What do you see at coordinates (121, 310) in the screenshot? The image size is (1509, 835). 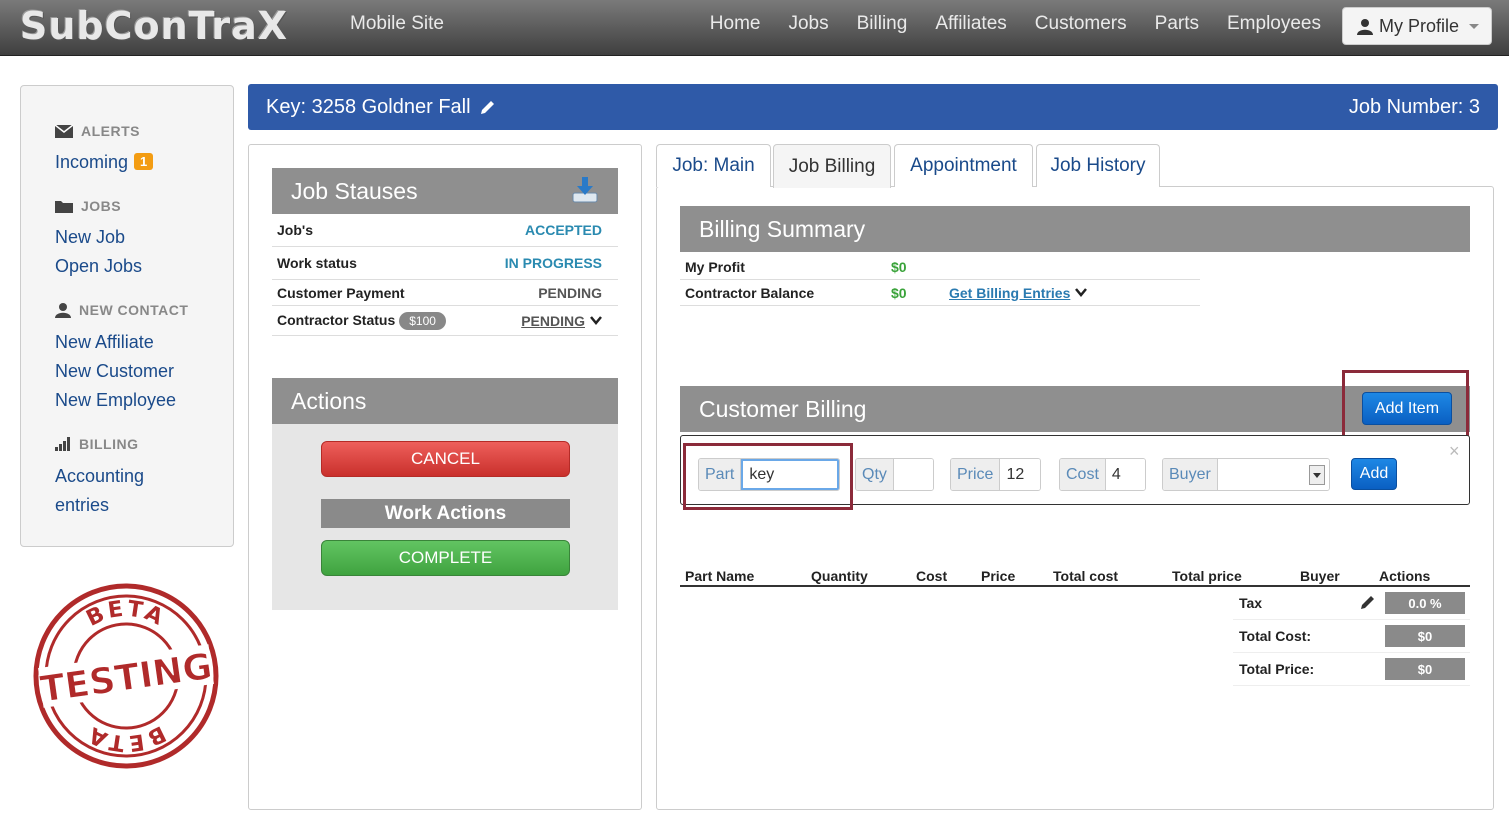 I see `new-contact-heading: NEW CONTACT` at bounding box center [121, 310].